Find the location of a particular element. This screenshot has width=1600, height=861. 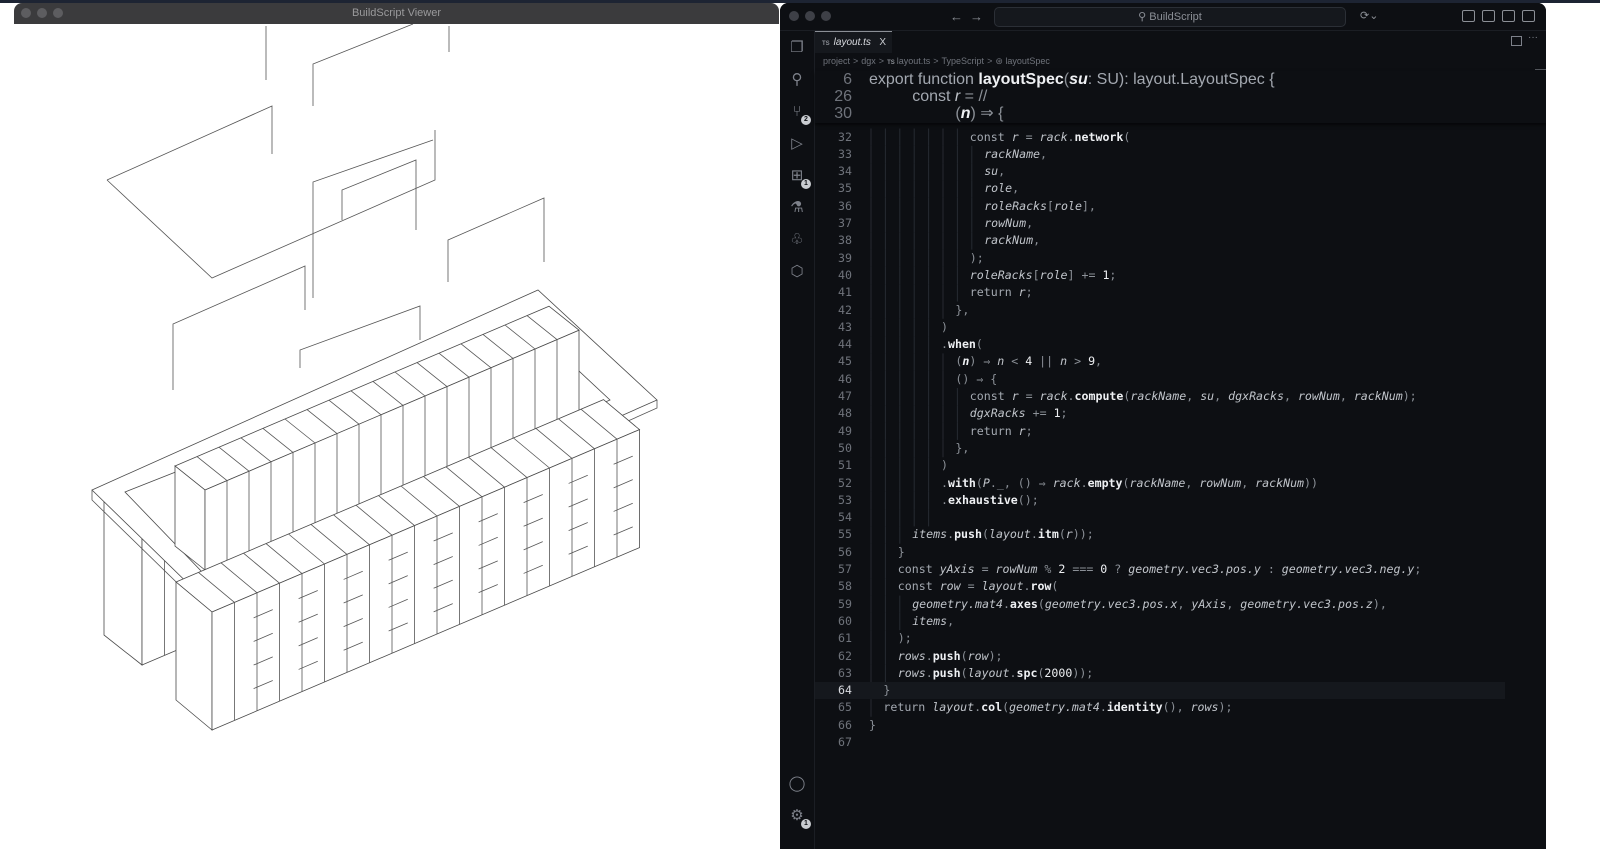

line-number: 43 is located at coordinates (845, 326).